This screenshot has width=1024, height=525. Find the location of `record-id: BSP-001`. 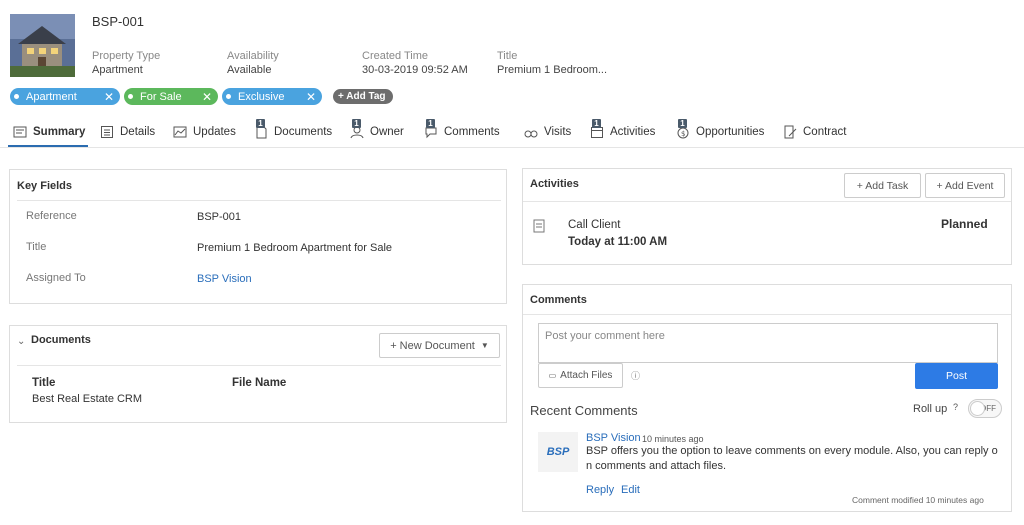

record-id: BSP-001 is located at coordinates (118, 21).